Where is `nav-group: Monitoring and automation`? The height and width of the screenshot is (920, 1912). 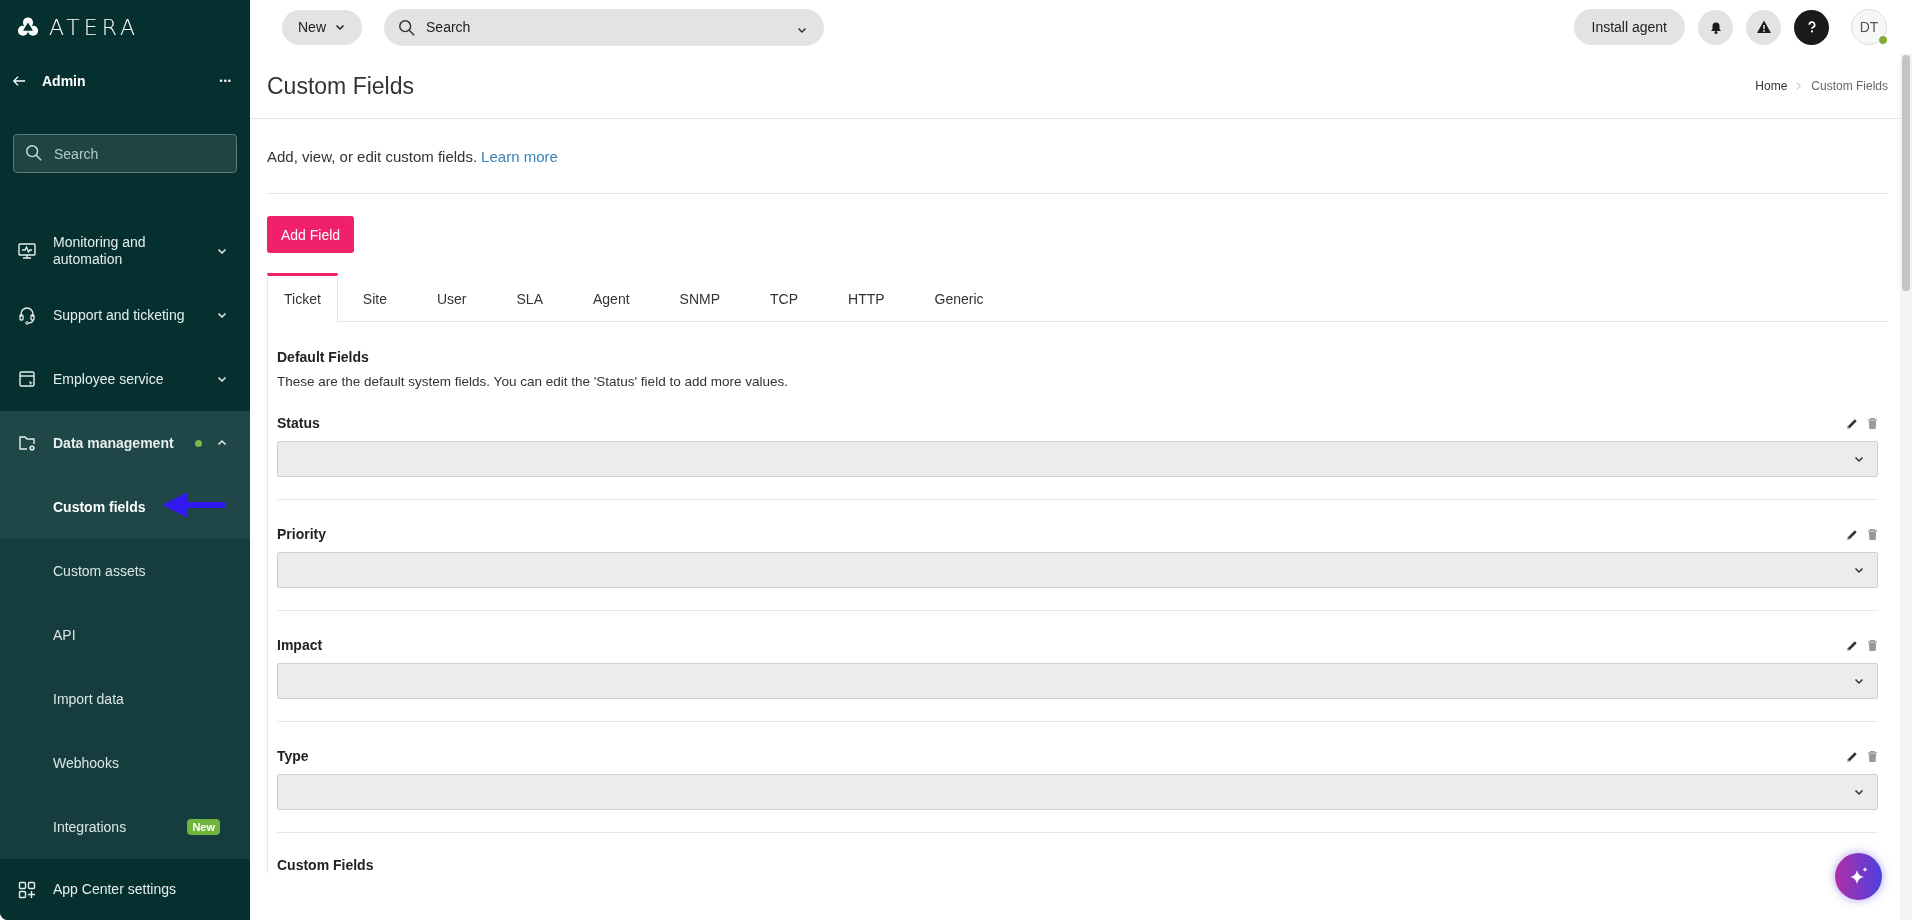 nav-group: Monitoring and automation is located at coordinates (125, 251).